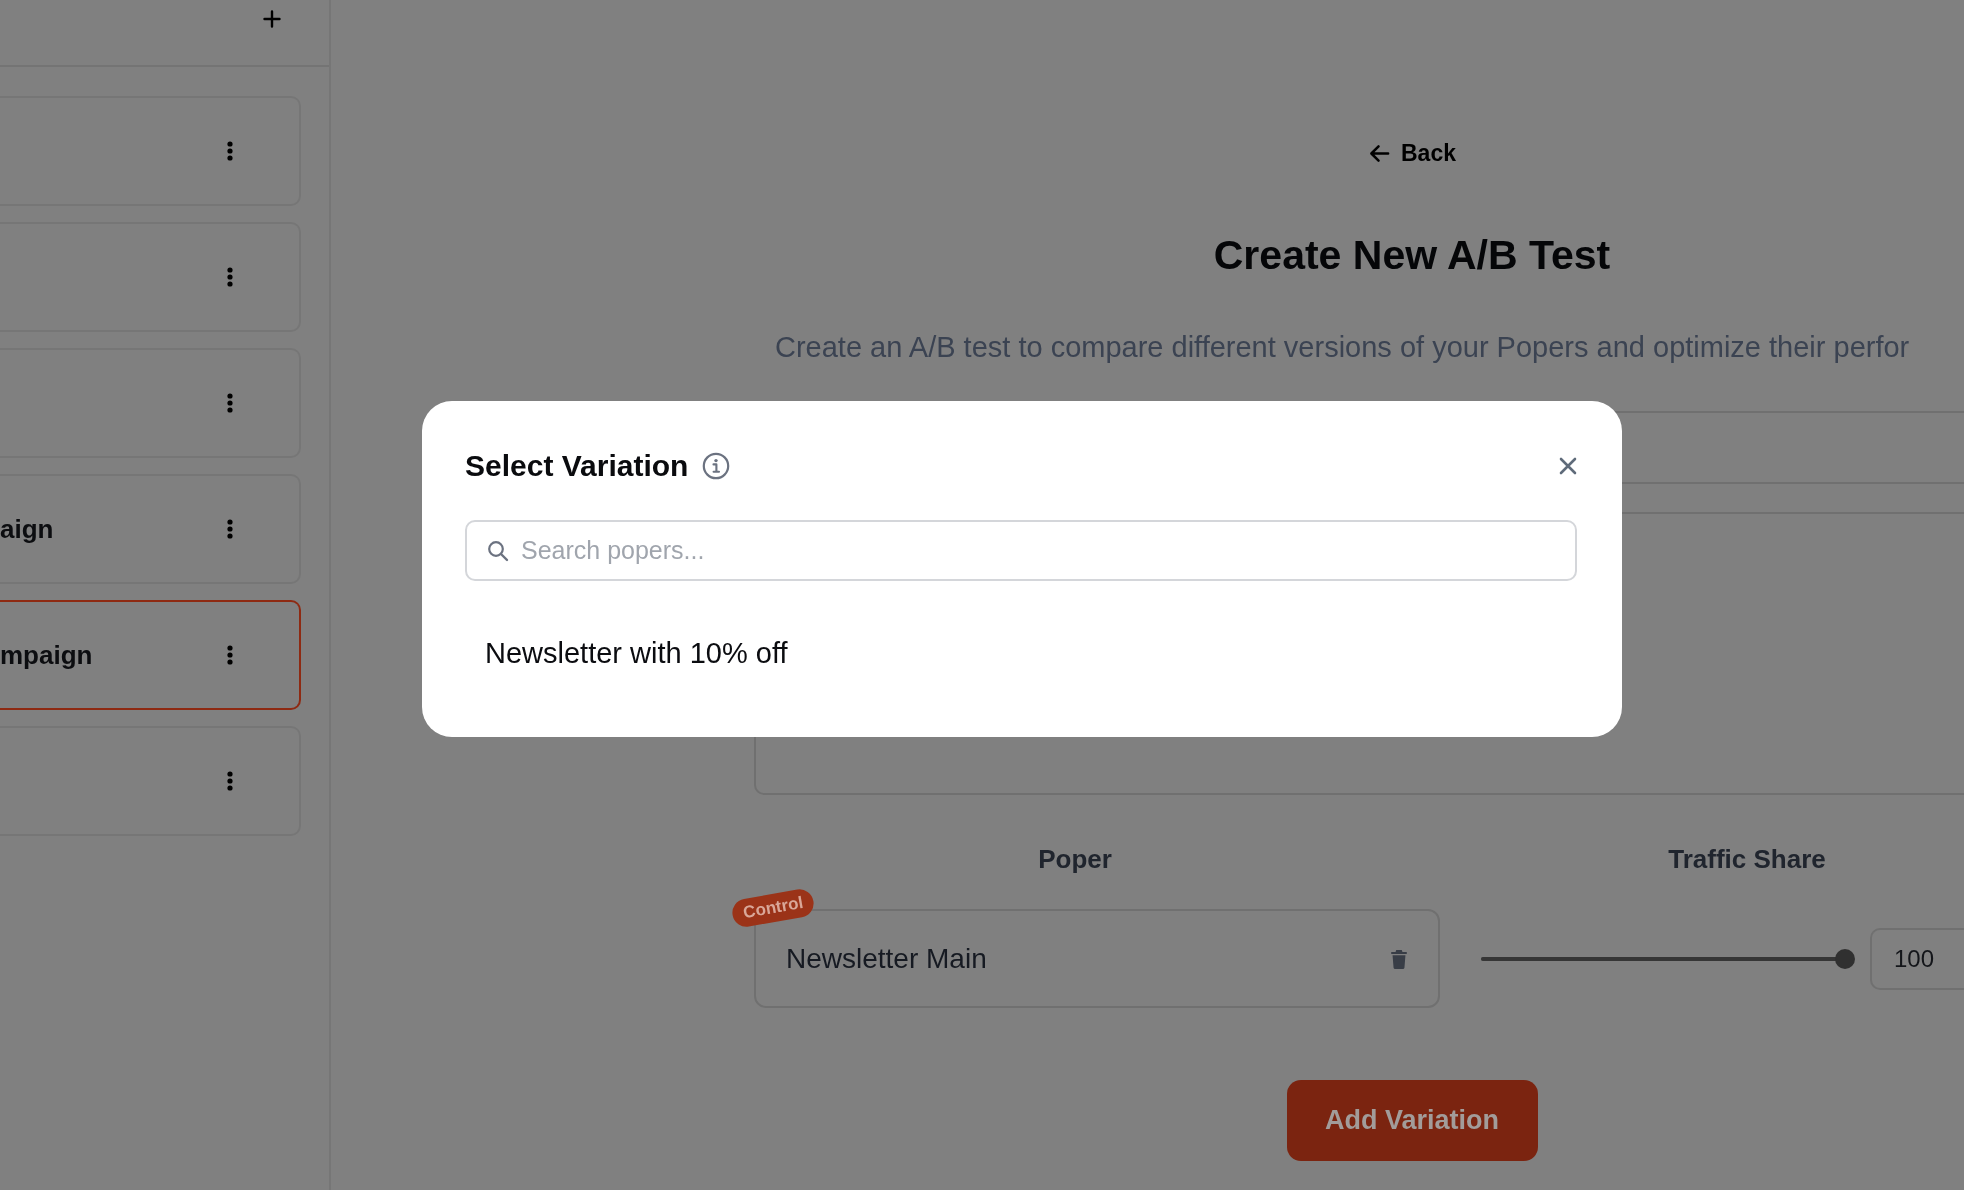 Image resolution: width=1964 pixels, height=1190 pixels. I want to click on campaign-name: mpaign, so click(46, 655).